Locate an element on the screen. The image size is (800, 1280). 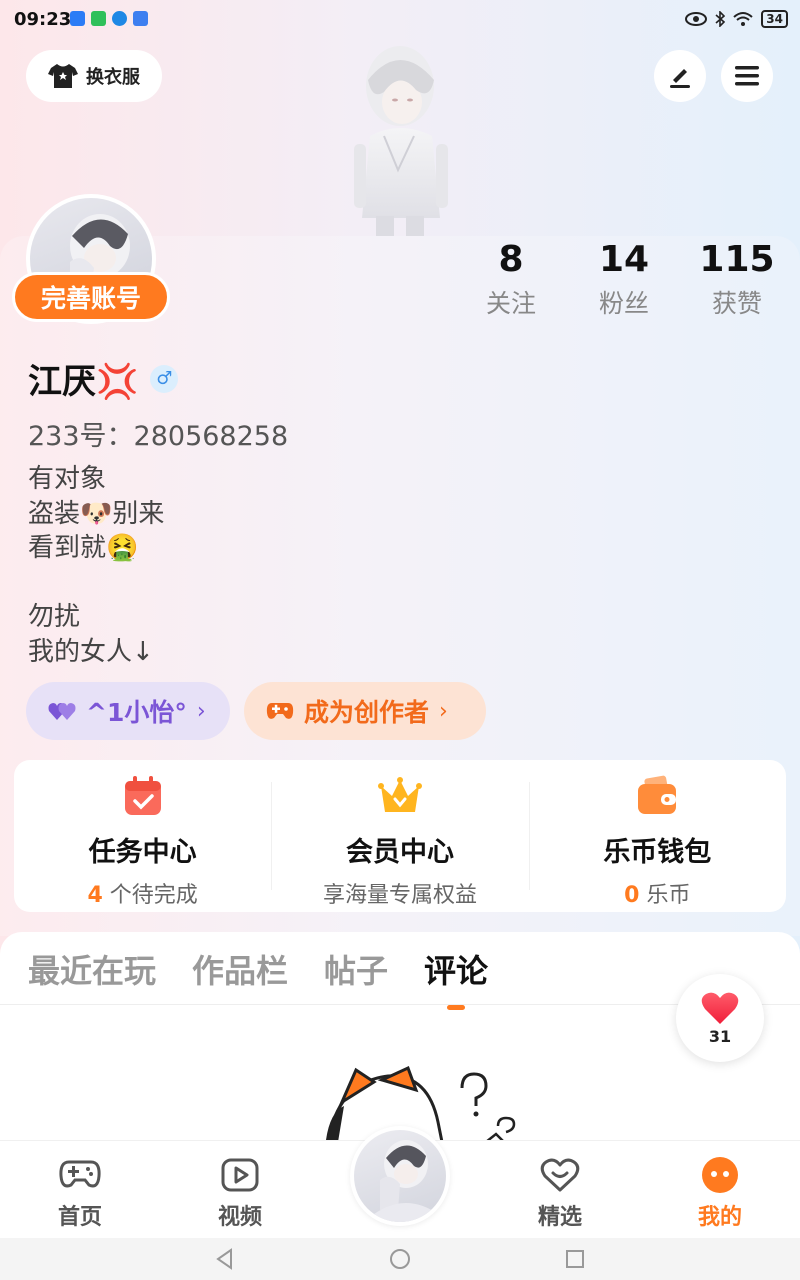
home-icon is located at coordinates (400, 1259).